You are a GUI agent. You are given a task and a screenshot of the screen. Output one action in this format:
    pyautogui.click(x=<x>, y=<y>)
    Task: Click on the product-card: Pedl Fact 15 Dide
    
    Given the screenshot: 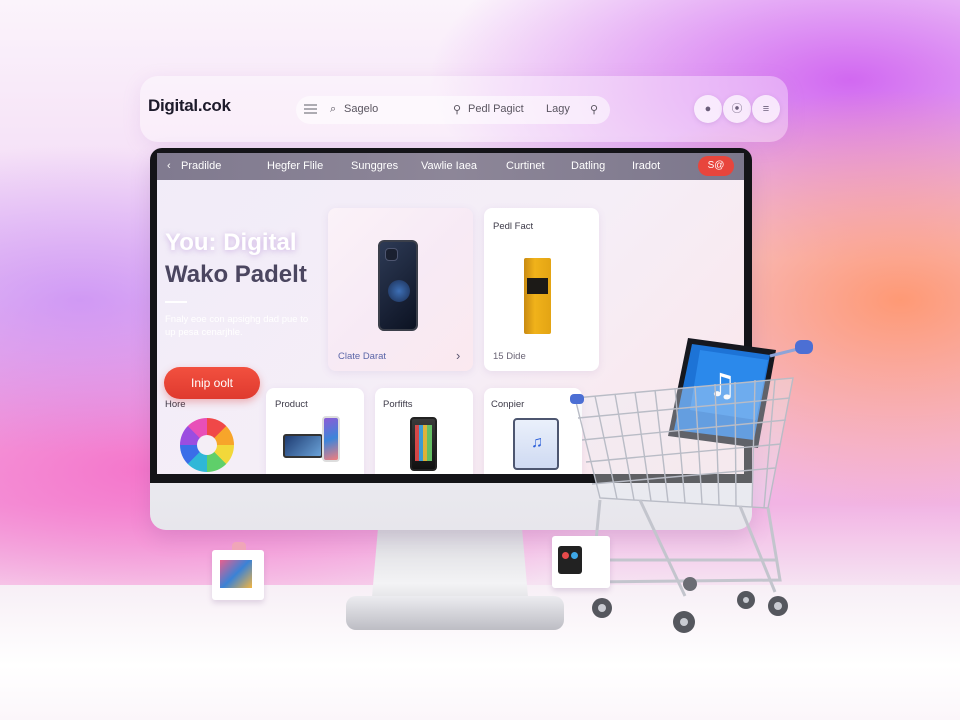 What is the action you would take?
    pyautogui.click(x=541, y=289)
    